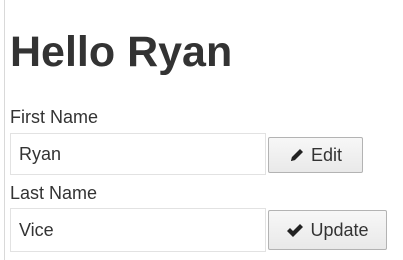  I want to click on update-button: Update, so click(327, 230).